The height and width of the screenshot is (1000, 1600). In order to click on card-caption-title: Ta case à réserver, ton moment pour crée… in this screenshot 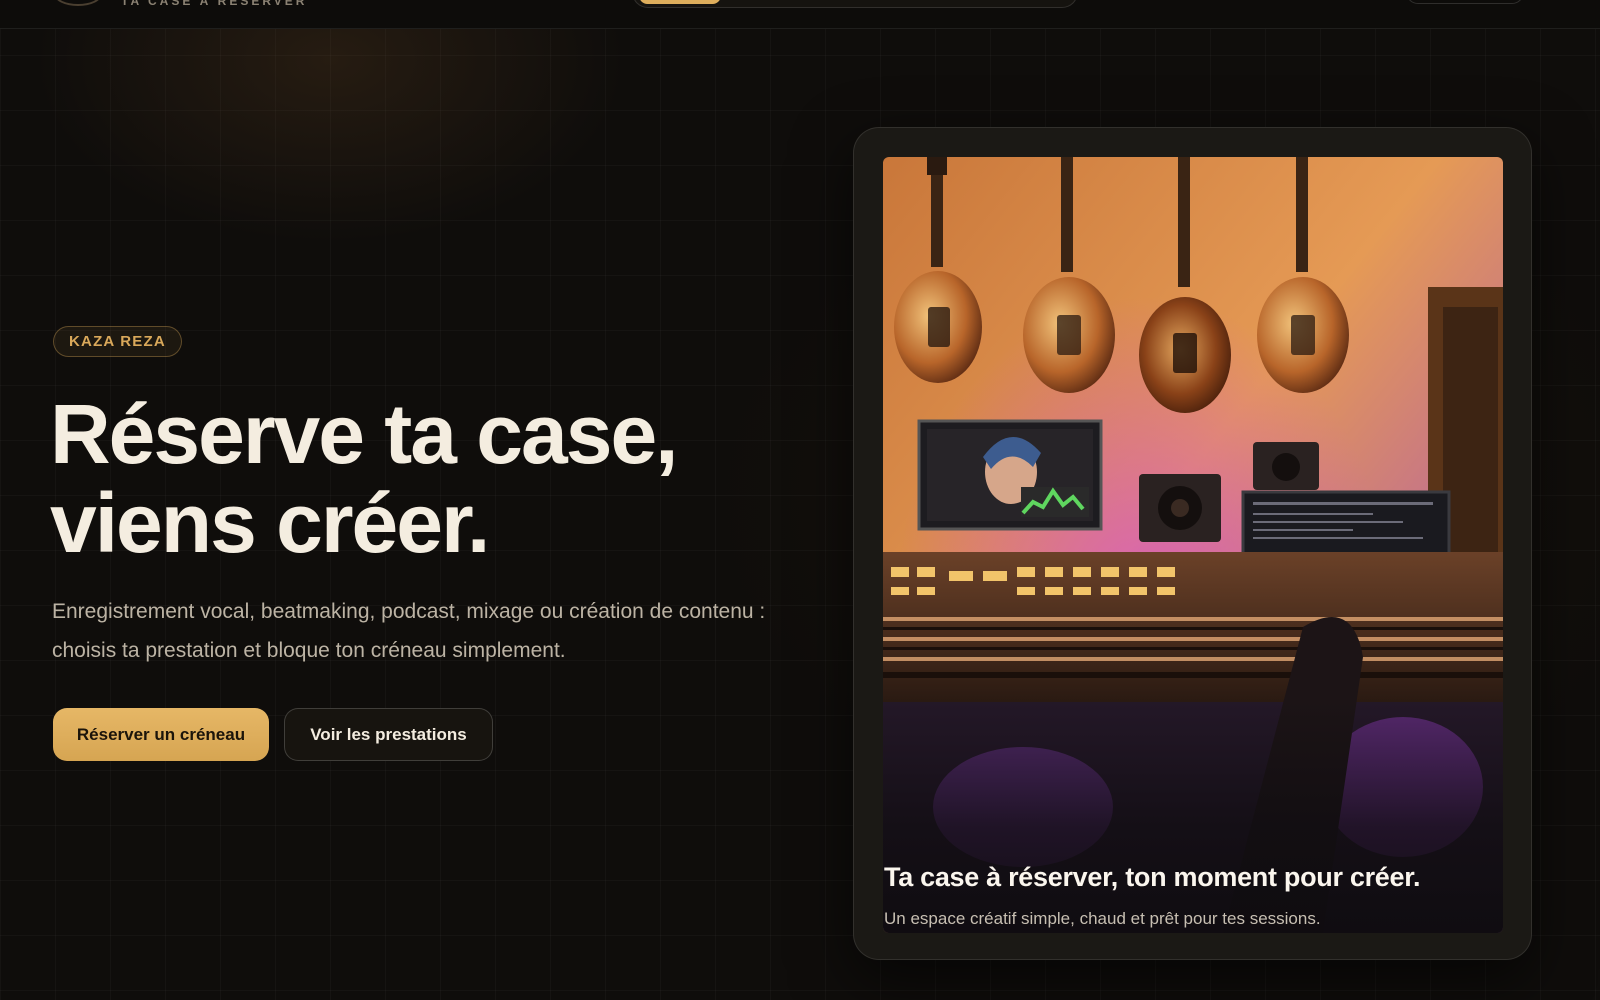, I will do `click(1152, 877)`.